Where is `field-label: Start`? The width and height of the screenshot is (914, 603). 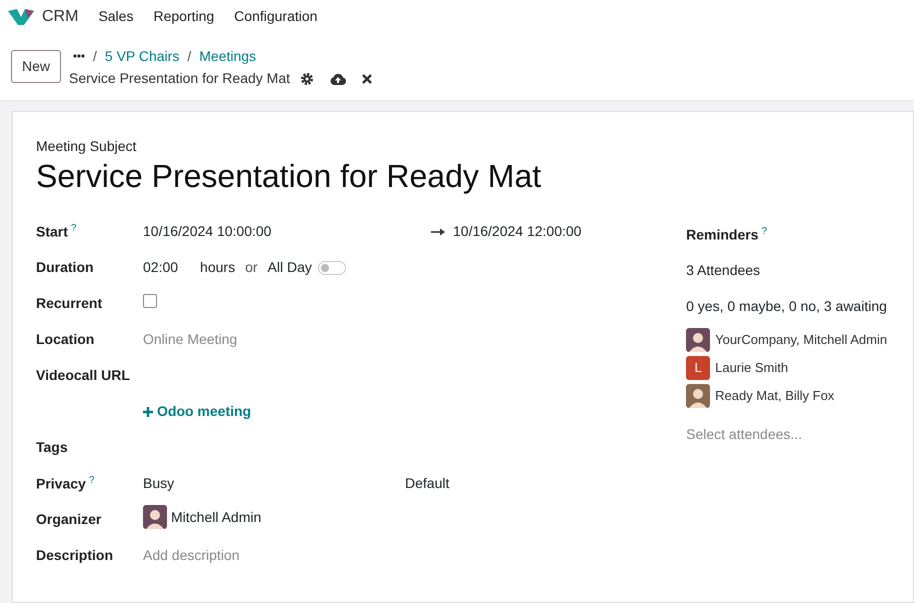 field-label: Start is located at coordinates (52, 232).